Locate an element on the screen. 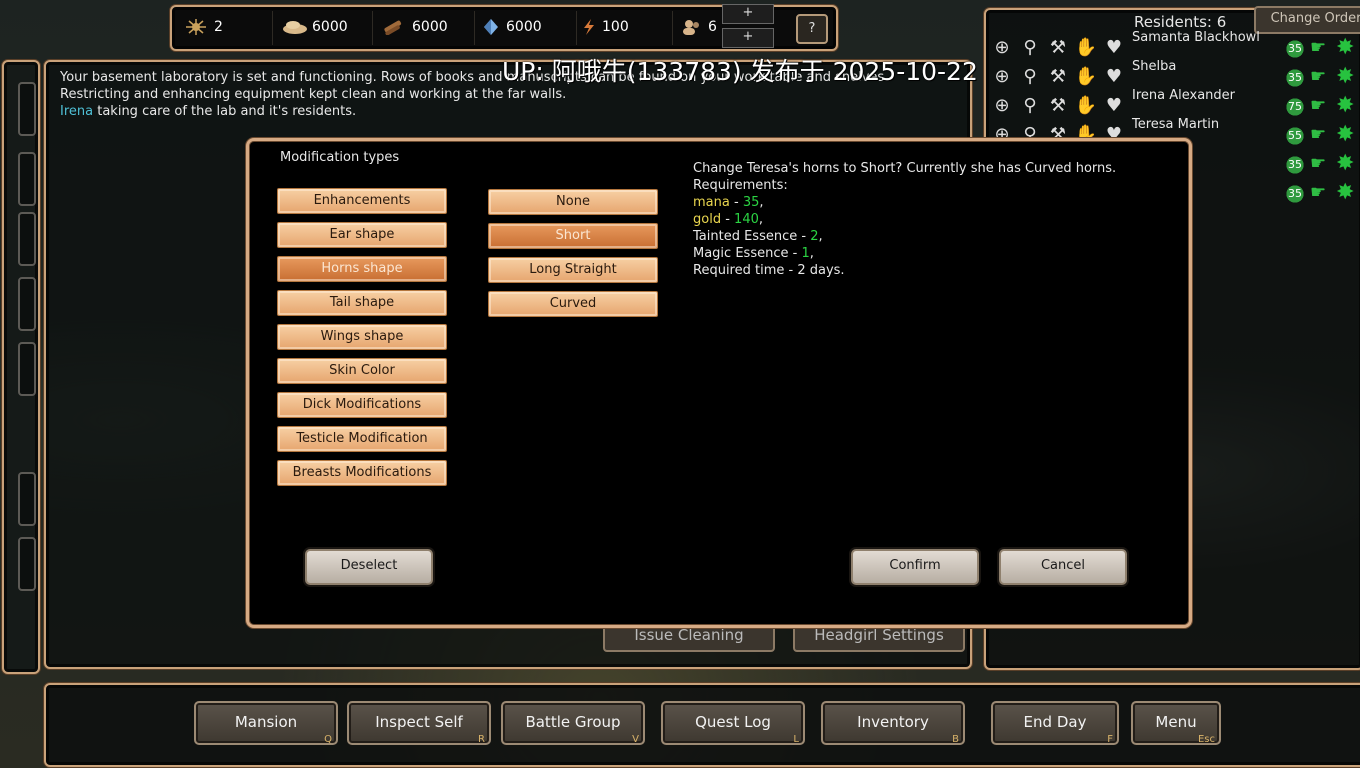 Image resolution: width=1360 pixels, height=768 pixels. modification-type-button: Tail shape is located at coordinates (362, 303).